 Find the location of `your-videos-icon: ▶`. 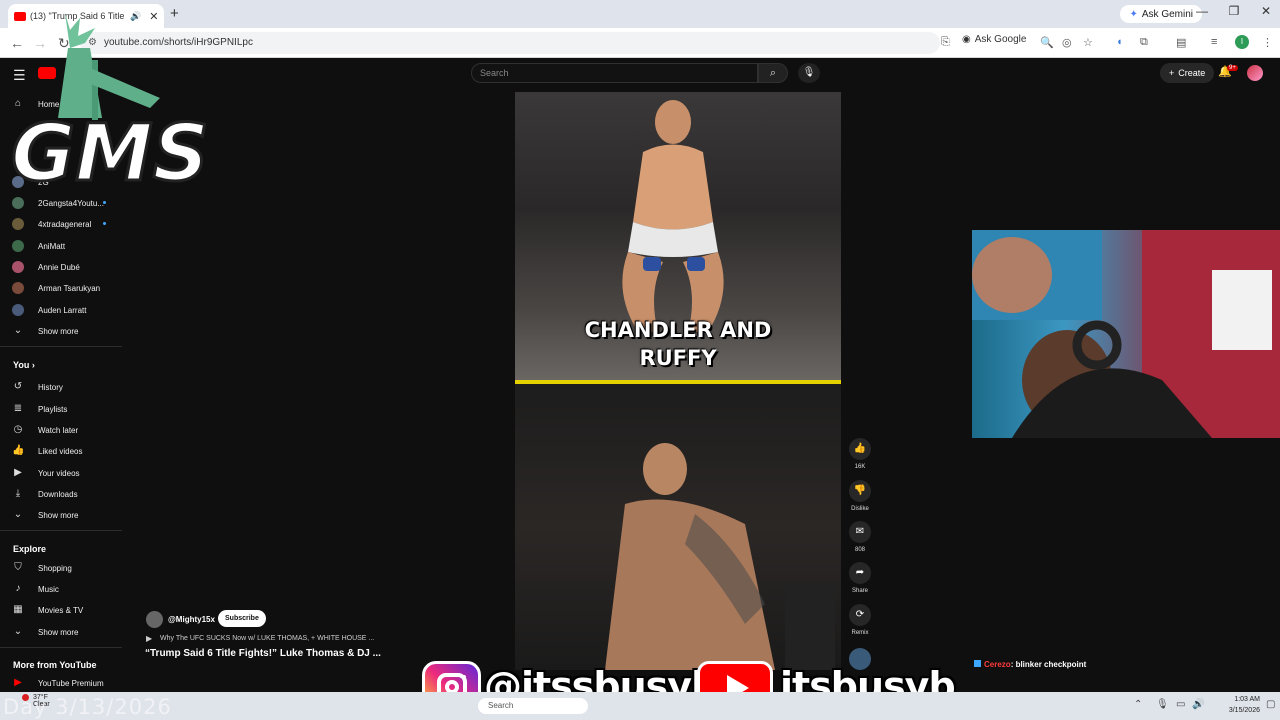

your-videos-icon: ▶ is located at coordinates (18, 472).